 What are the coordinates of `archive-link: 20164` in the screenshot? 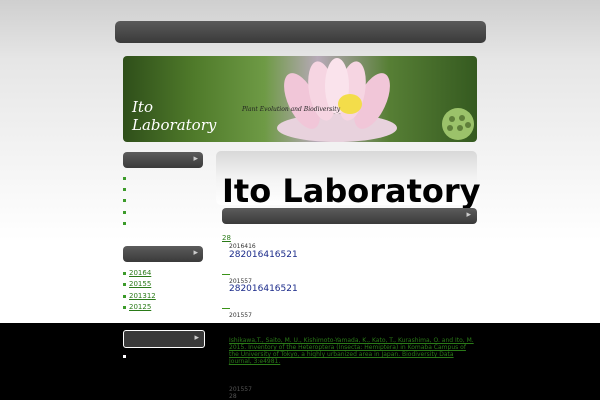 It's located at (137, 273).